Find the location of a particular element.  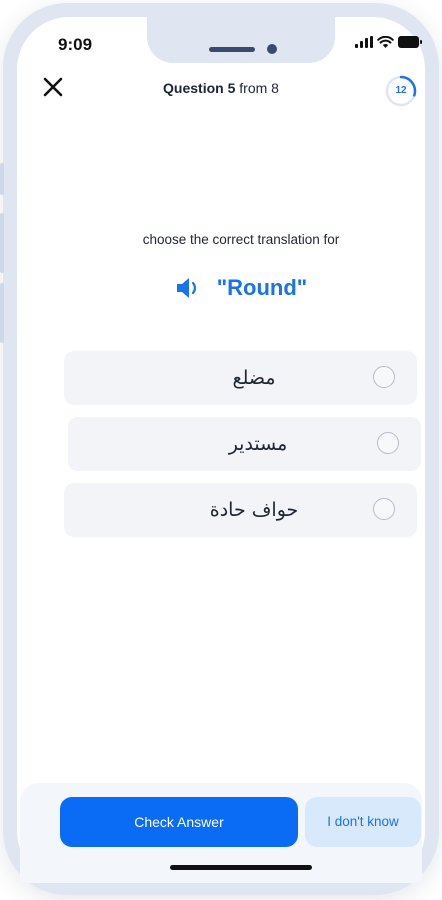

speaker-grille is located at coordinates (232, 49).